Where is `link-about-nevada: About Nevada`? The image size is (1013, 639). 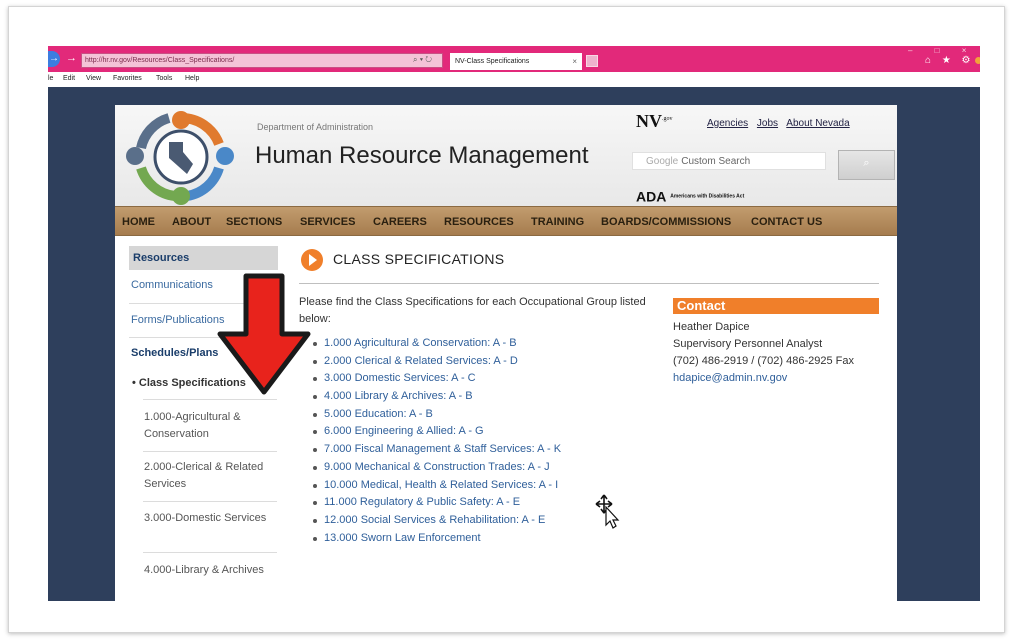 link-about-nevada: About Nevada is located at coordinates (817, 123).